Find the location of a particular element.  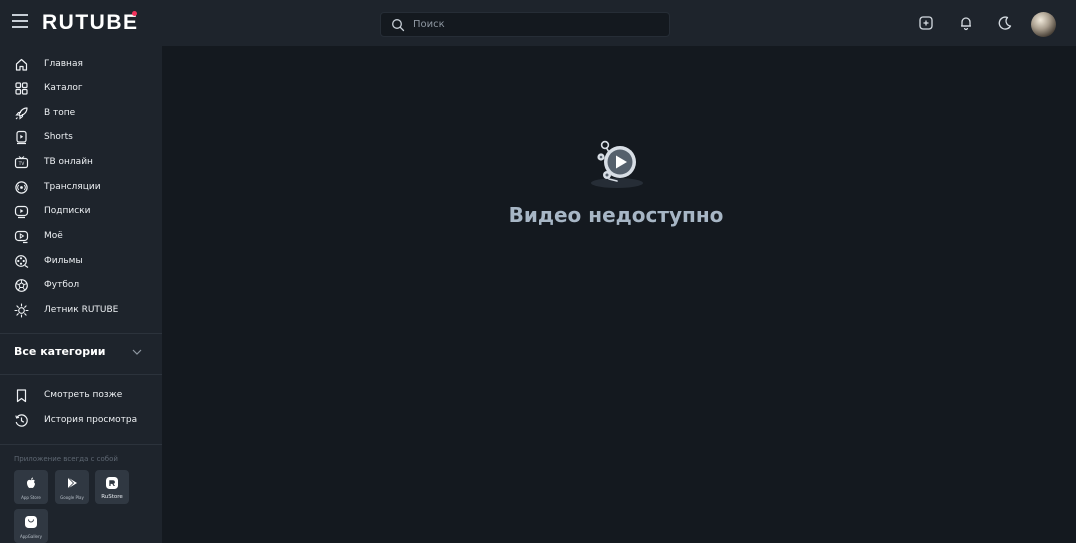

films-icon is located at coordinates (22, 261).